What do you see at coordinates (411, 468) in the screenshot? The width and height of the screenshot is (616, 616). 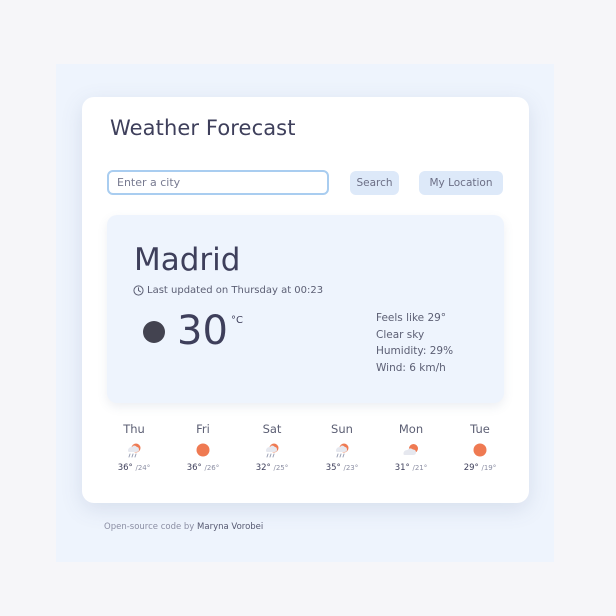 I see `forecast-temps: 31° /21°` at bounding box center [411, 468].